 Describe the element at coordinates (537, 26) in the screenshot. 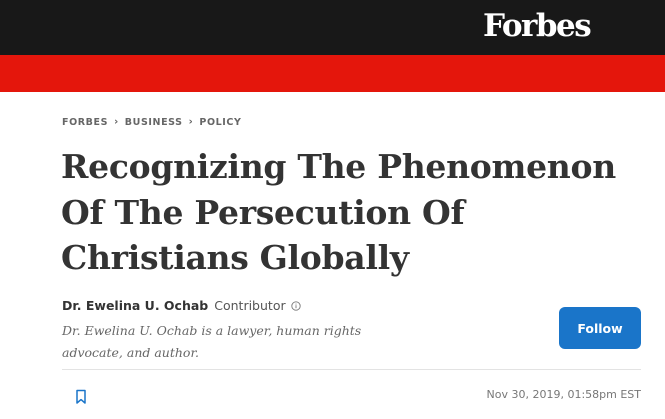

I see `forbes-logo: Forbes` at that location.